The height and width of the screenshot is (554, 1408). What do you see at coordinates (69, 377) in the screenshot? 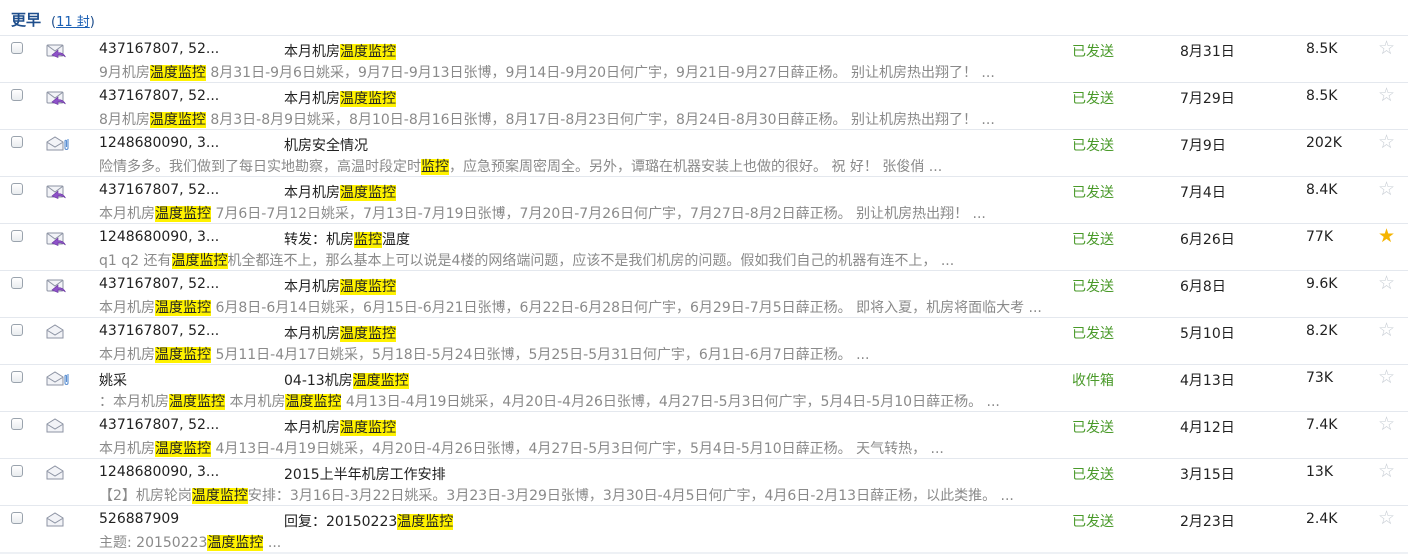
I see `attachment-icon` at bounding box center [69, 377].